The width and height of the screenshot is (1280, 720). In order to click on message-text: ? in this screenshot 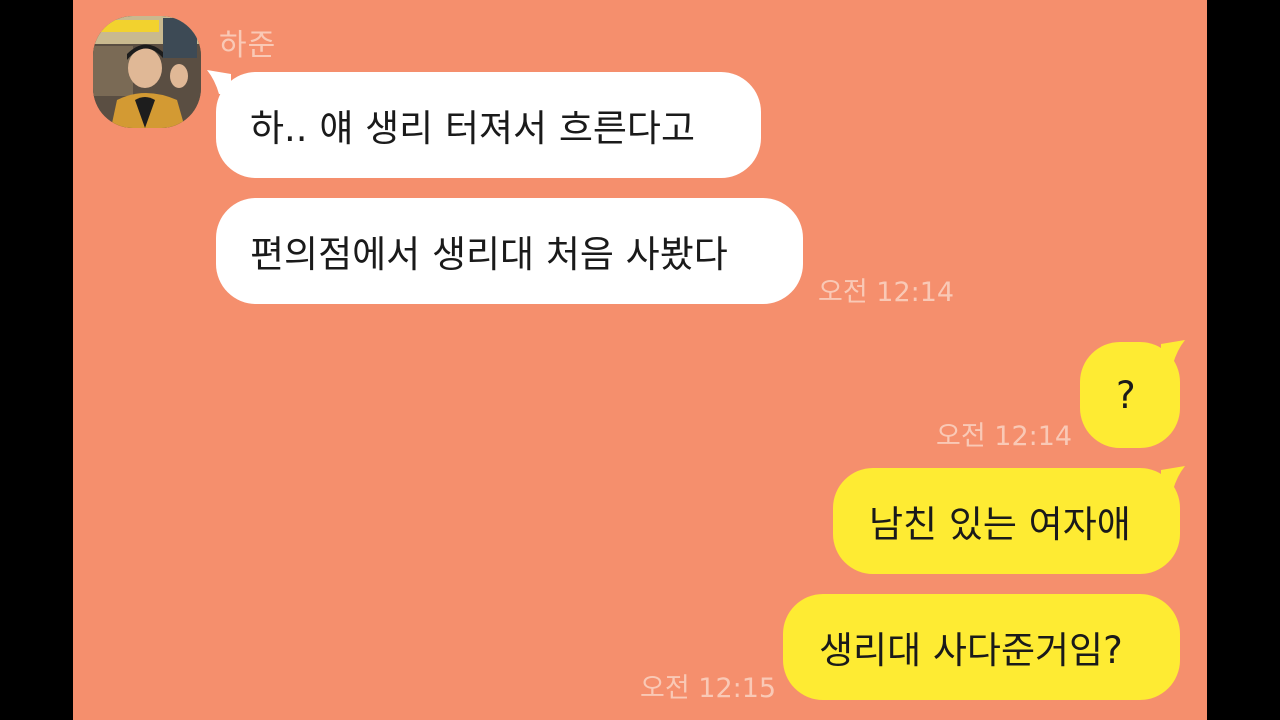, I will do `click(1126, 395)`.